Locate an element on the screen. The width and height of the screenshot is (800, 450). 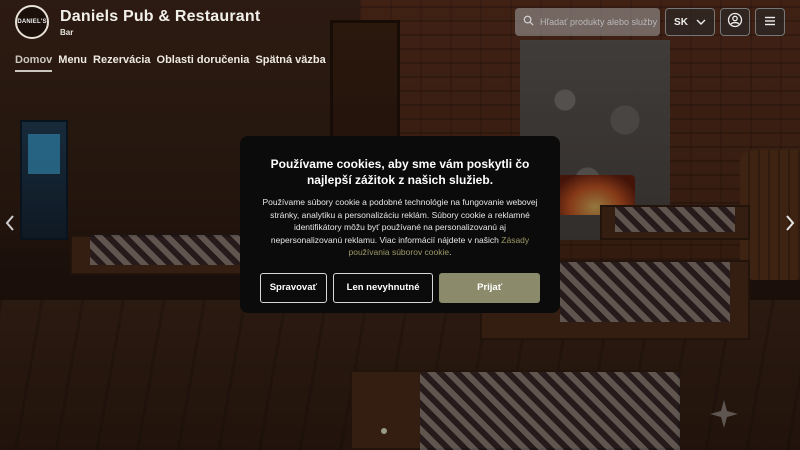
account-button is located at coordinates (735, 22).